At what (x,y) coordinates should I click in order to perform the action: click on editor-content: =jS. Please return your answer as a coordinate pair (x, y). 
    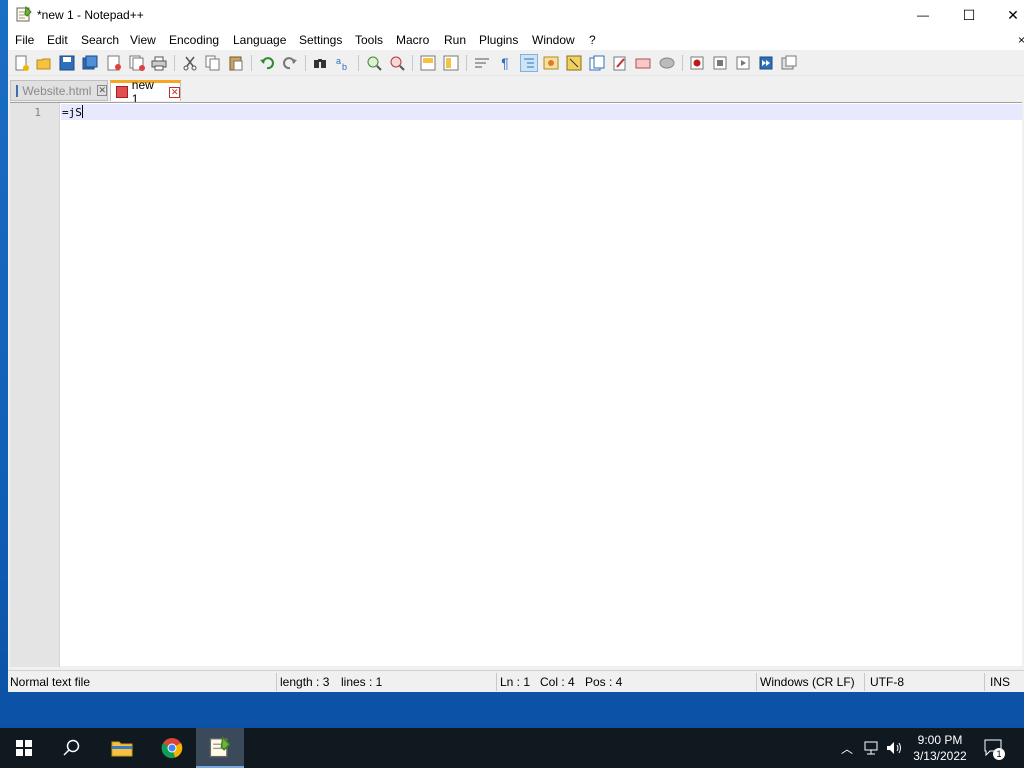
    Looking at the image, I should click on (72, 112).